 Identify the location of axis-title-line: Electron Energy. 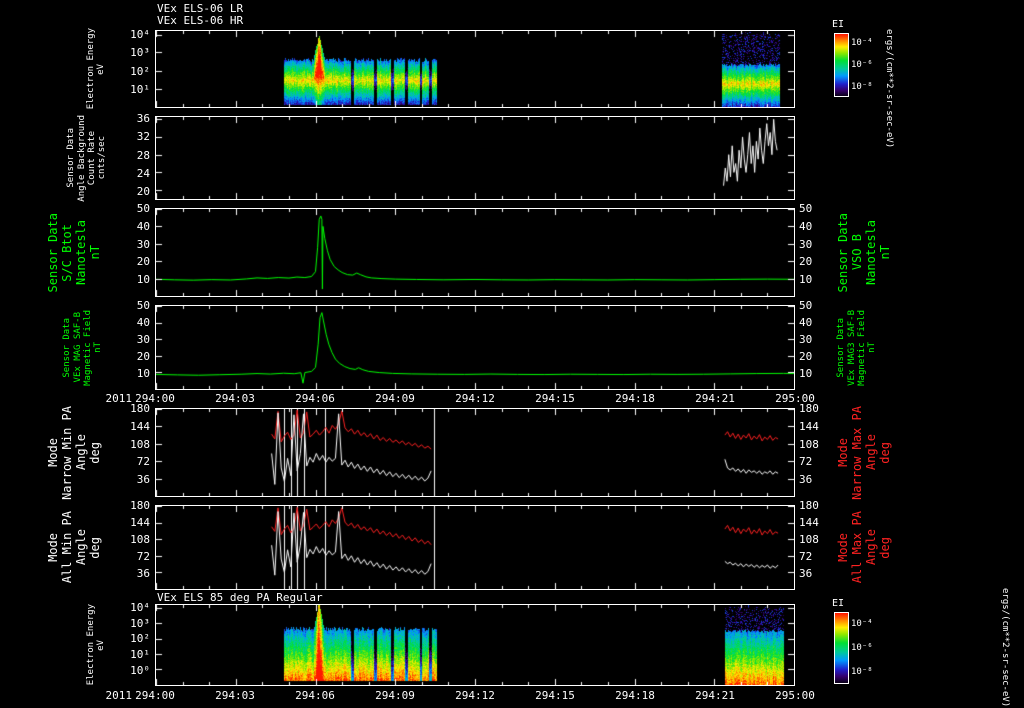
(90, 645).